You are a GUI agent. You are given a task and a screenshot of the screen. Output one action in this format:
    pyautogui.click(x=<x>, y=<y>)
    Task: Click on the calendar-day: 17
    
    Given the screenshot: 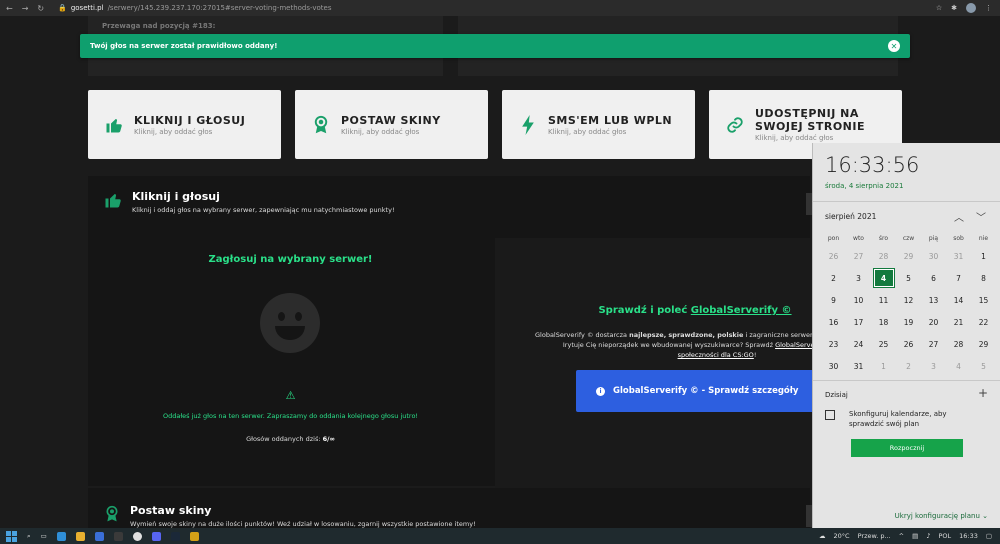 What is the action you would take?
    pyautogui.click(x=858, y=322)
    